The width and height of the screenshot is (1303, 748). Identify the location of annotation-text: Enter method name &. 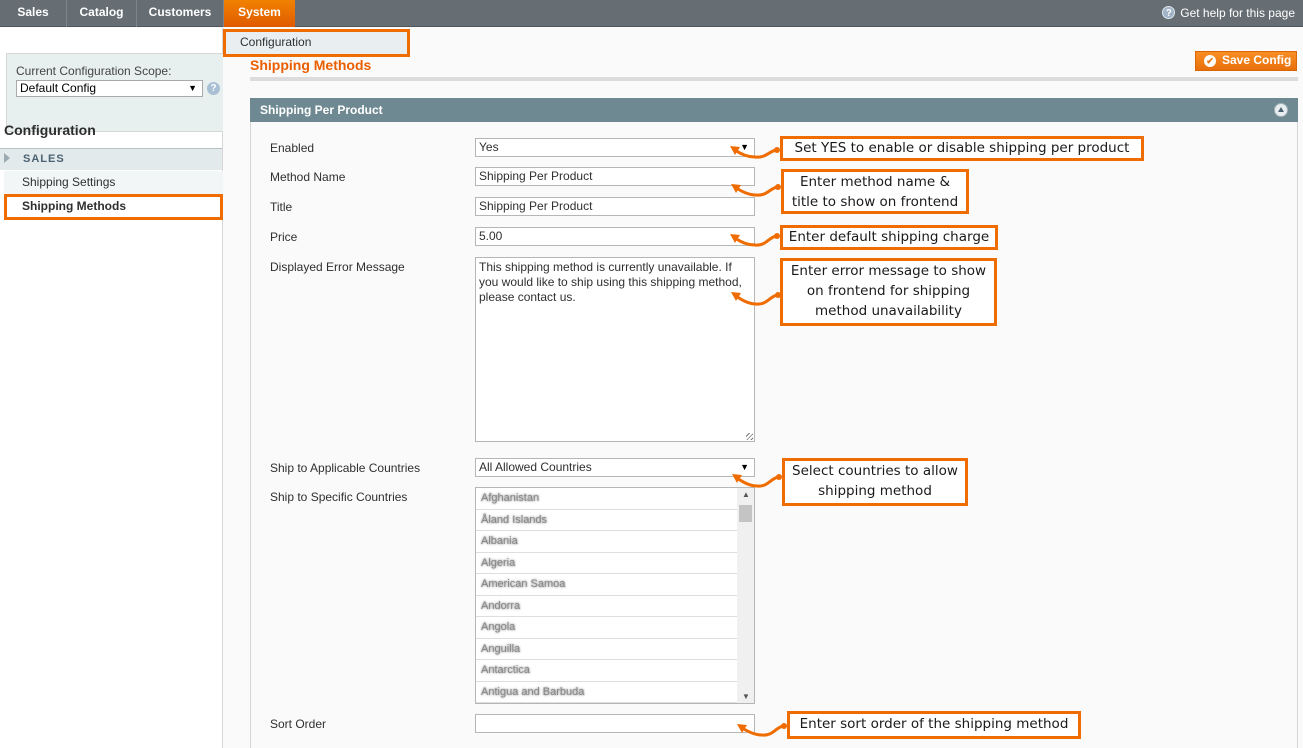
(875, 182).